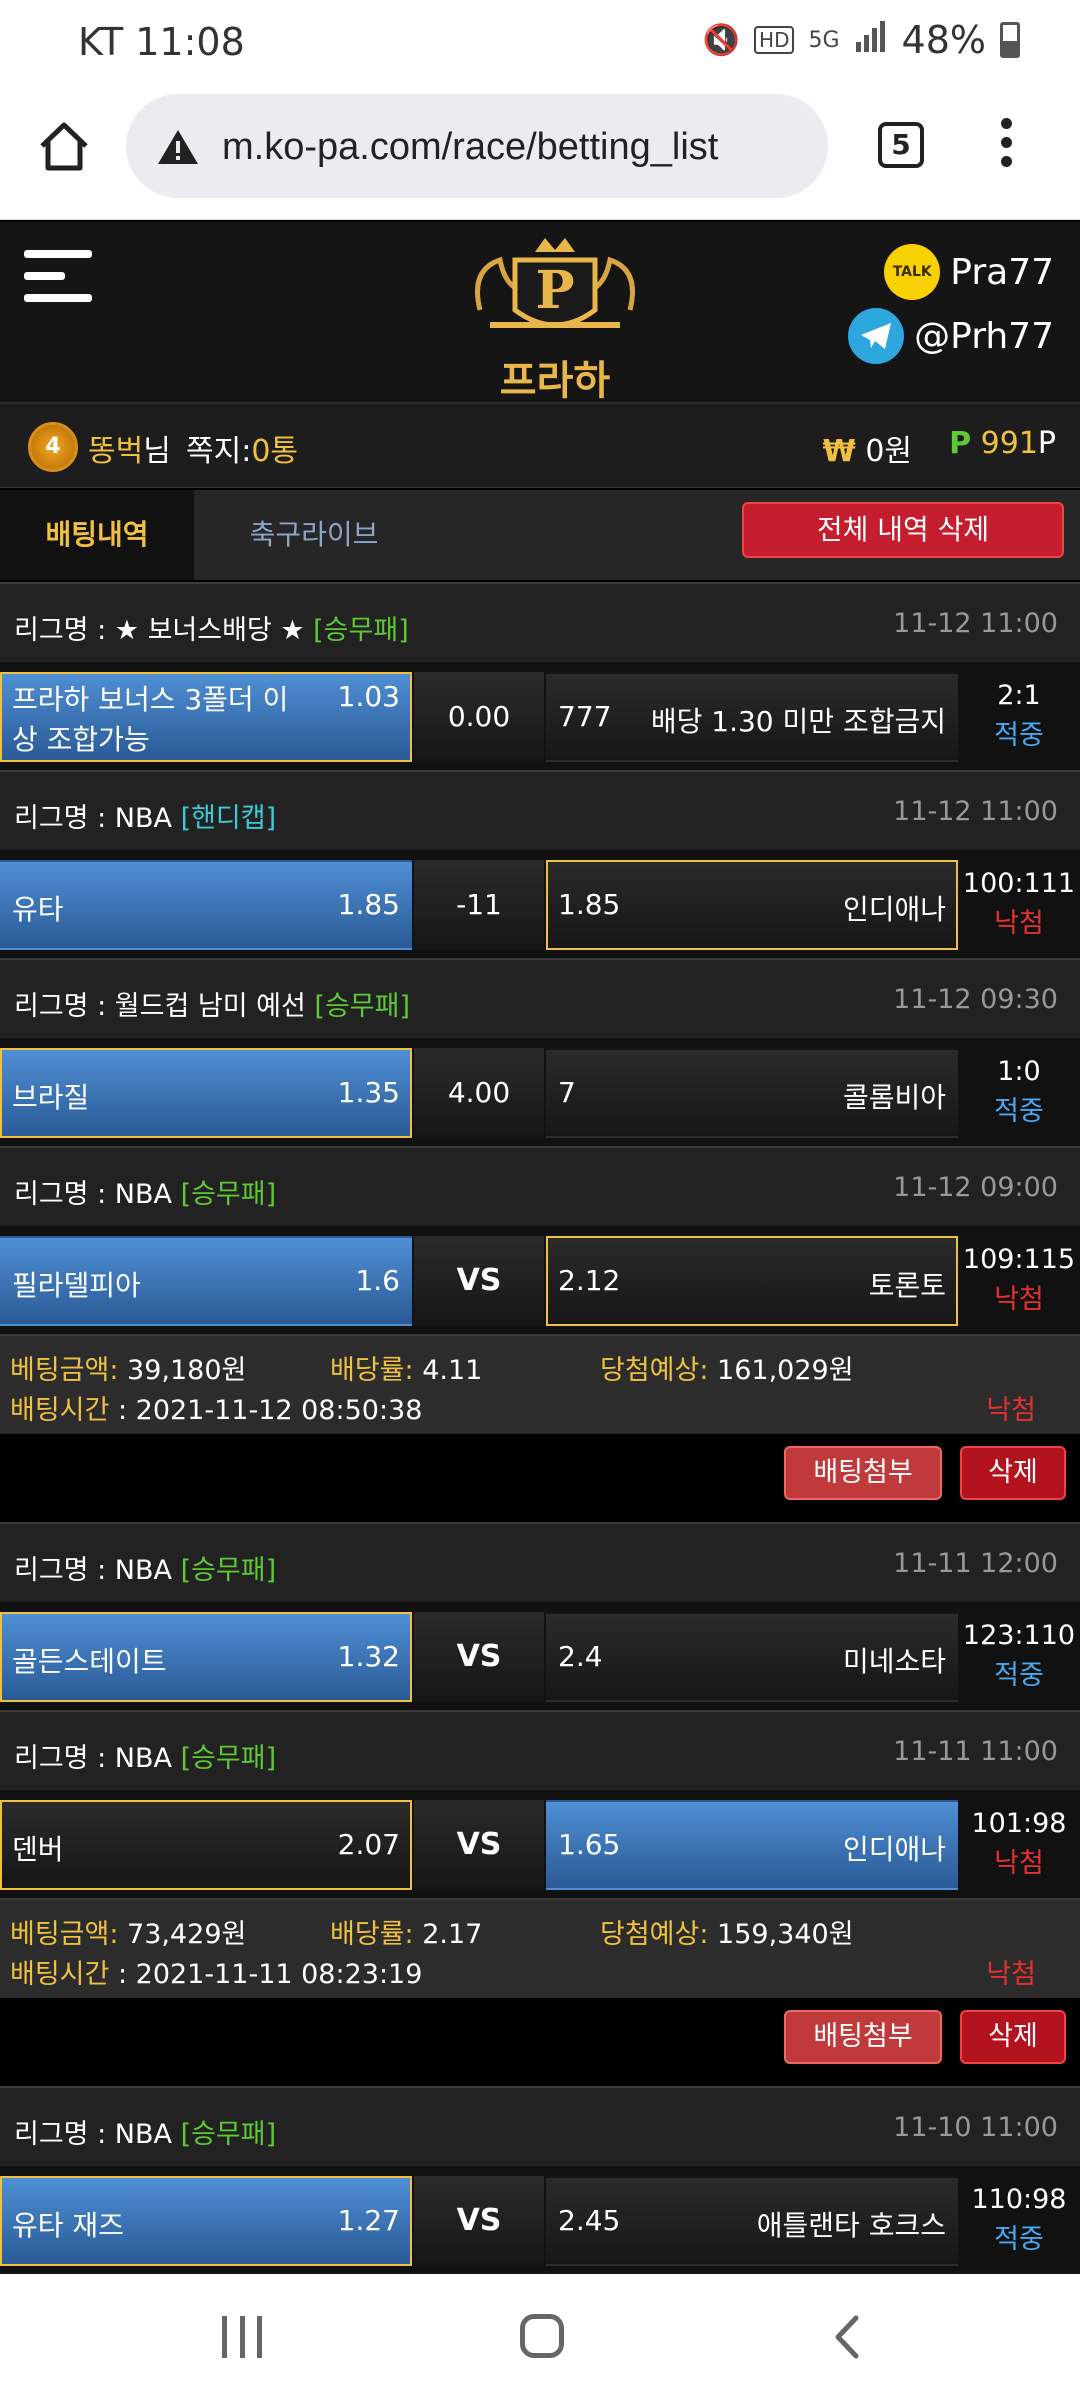 This screenshot has height=2400, width=1080. What do you see at coordinates (1019, 1279) in the screenshot?
I see `game-result: 109:115 낙첨` at bounding box center [1019, 1279].